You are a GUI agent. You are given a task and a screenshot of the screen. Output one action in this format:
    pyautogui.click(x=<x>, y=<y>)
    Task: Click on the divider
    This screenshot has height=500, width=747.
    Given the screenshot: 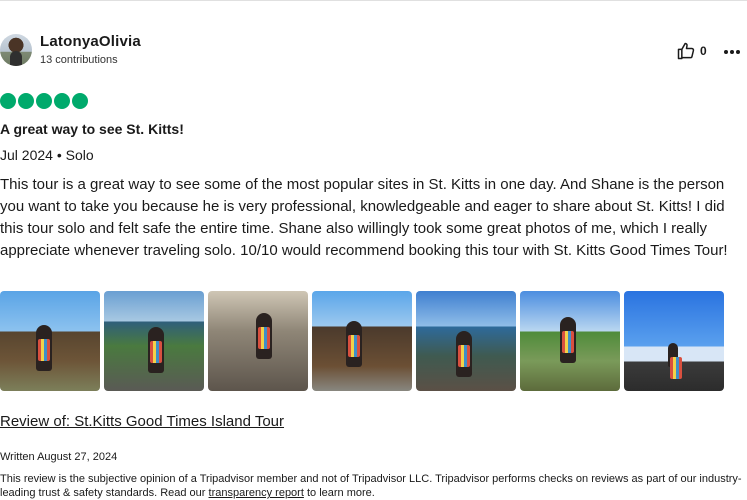 What is the action you would take?
    pyautogui.click(x=373, y=0)
    